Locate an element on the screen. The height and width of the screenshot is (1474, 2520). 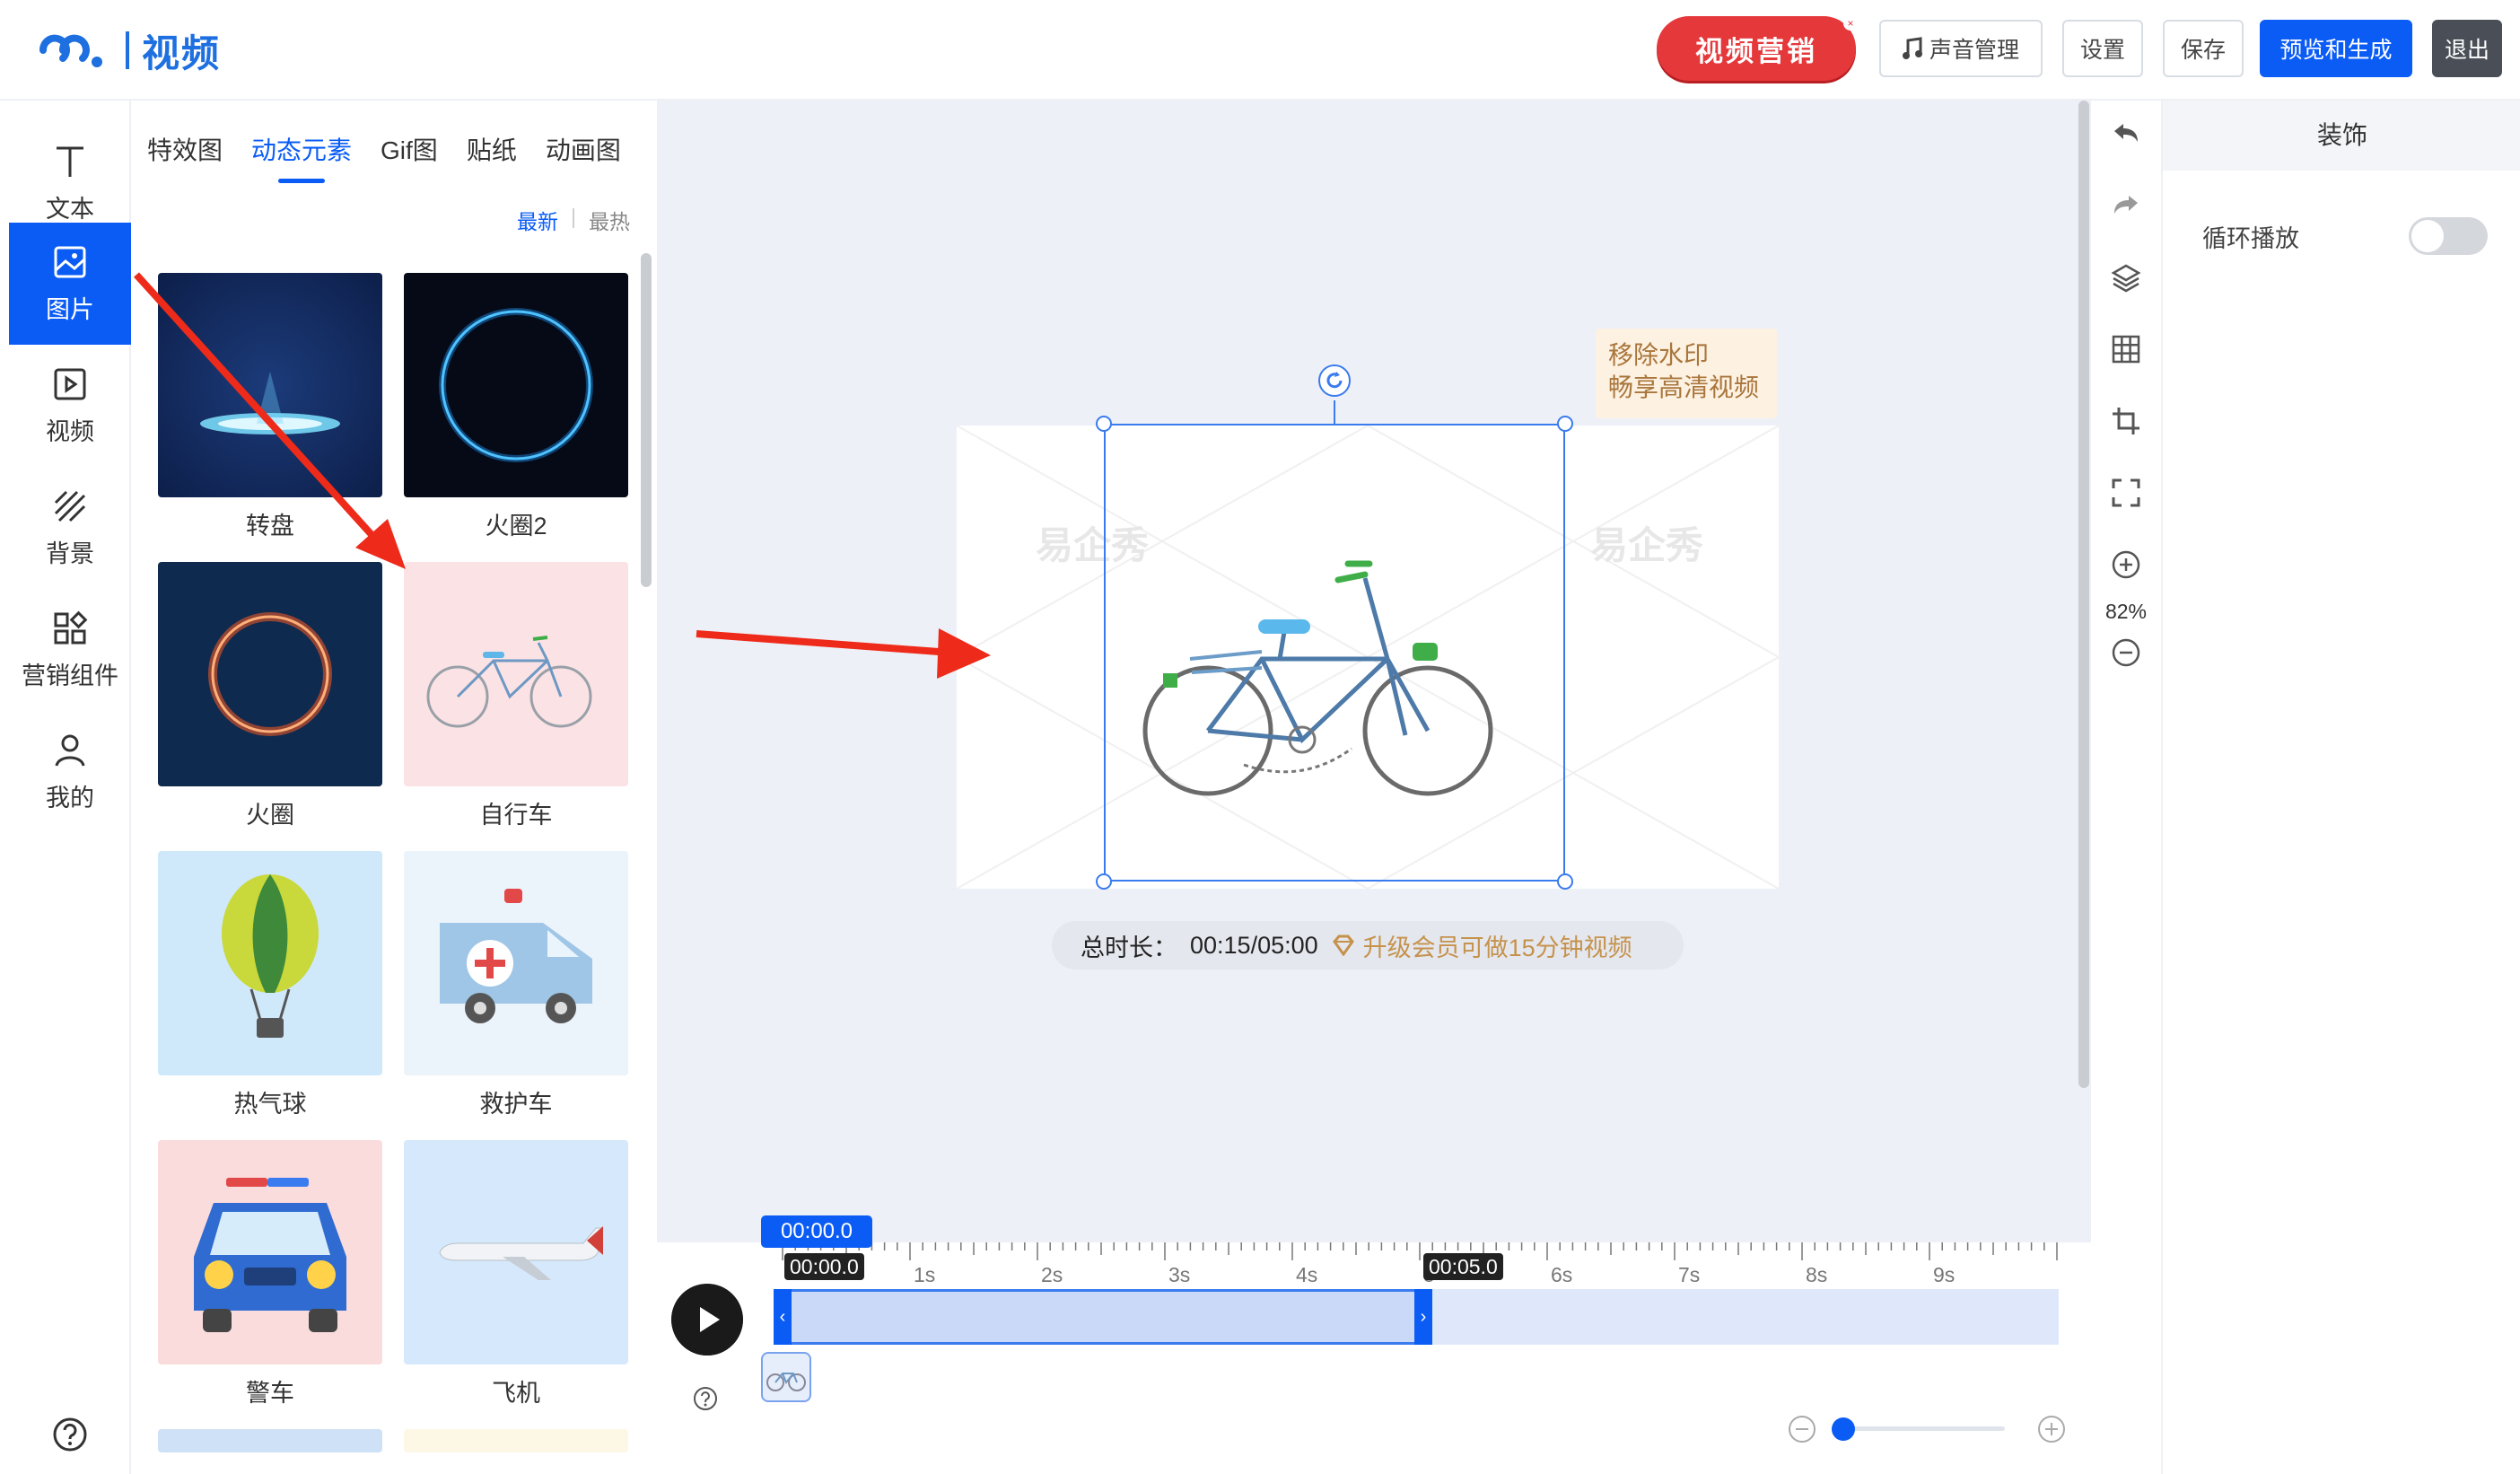
upgrade-link: 升级会员可做15分钟视频 is located at coordinates (1481, 945).